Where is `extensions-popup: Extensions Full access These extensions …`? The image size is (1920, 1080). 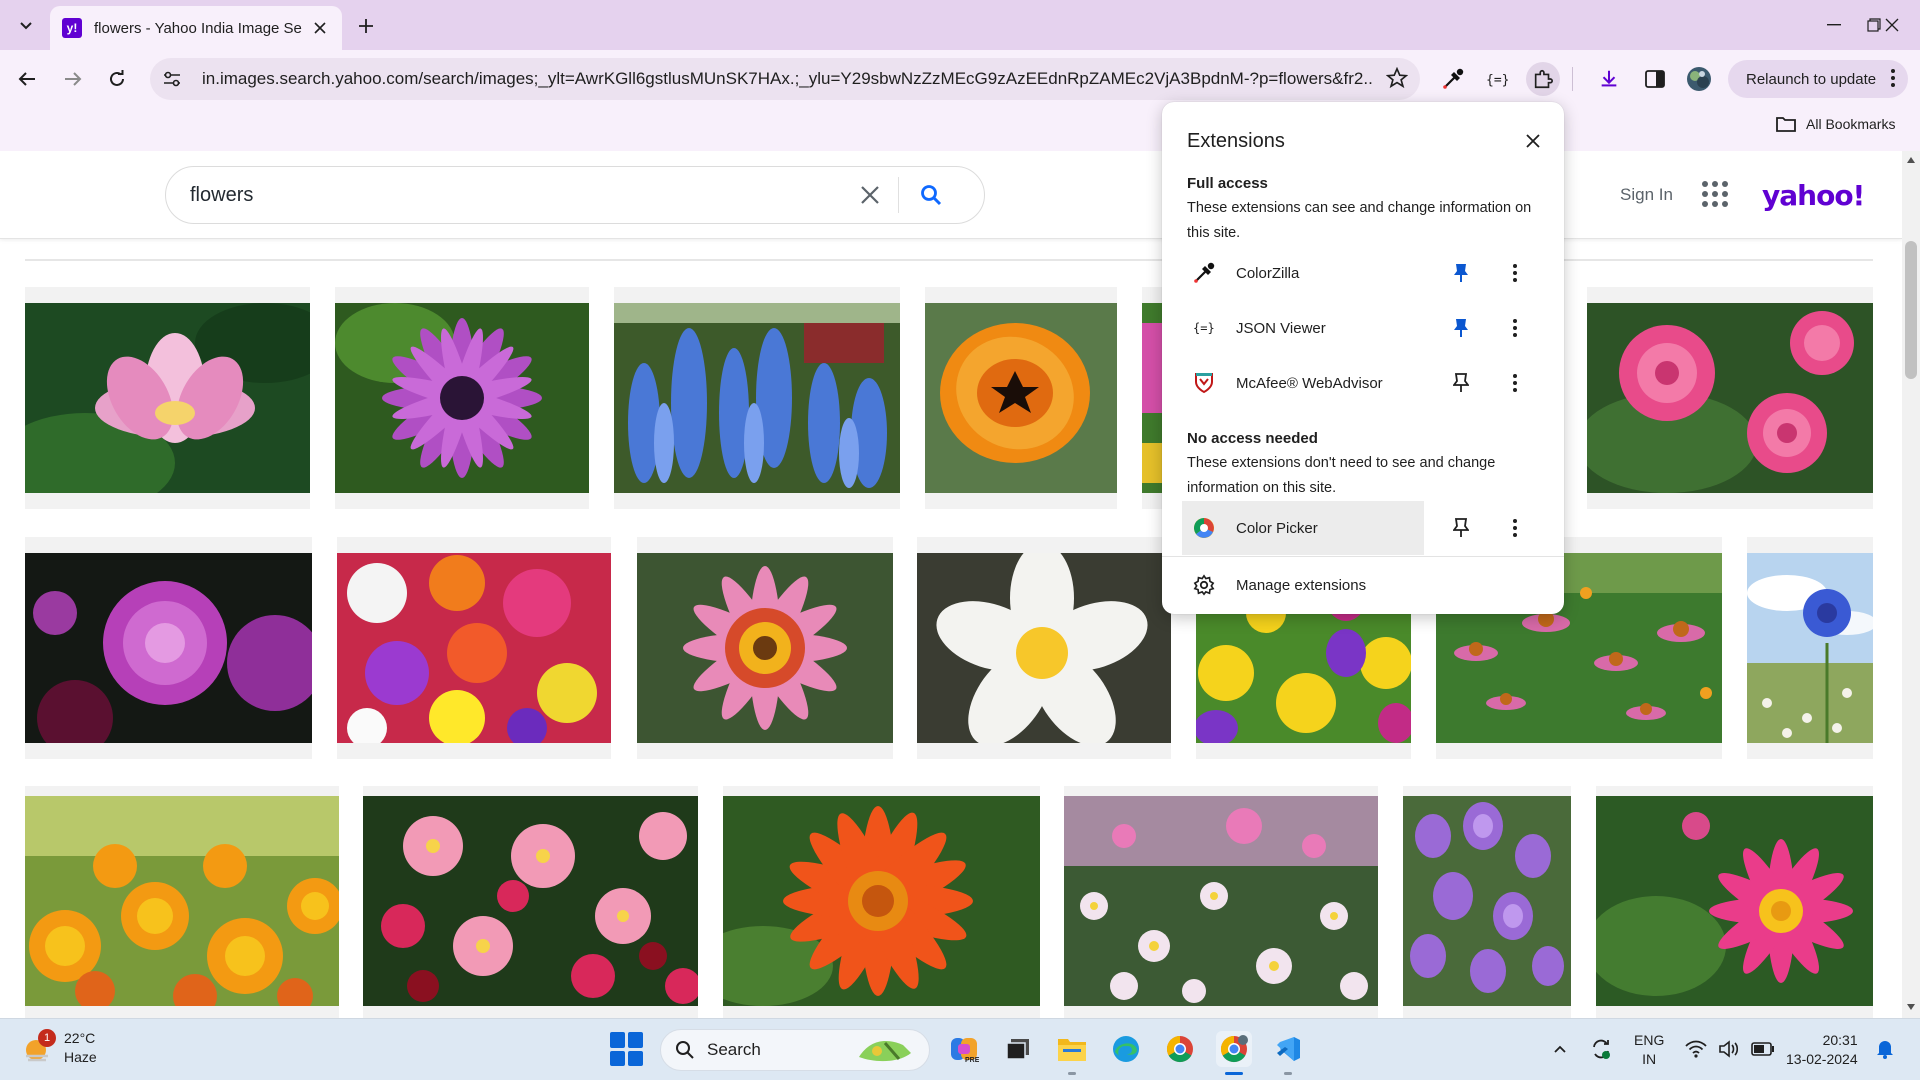
extensions-popup: Extensions Full access These extensions … is located at coordinates (1363, 358).